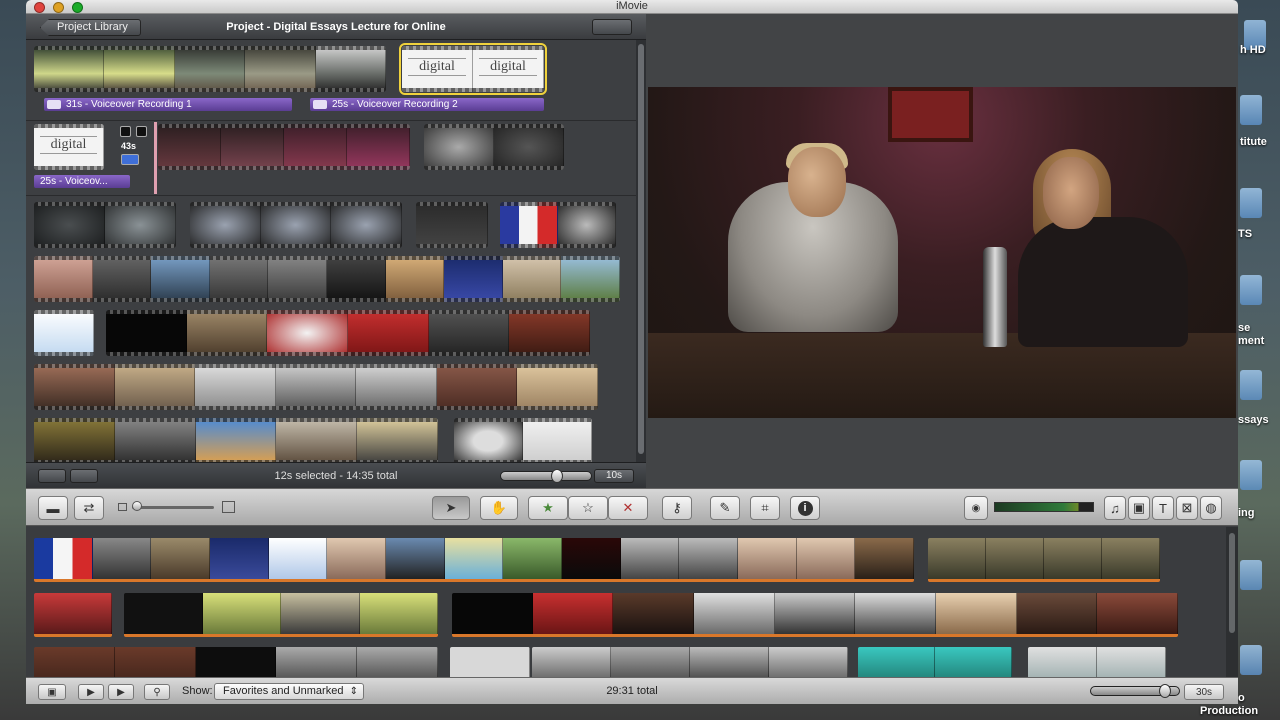 The image size is (1280, 720). What do you see at coordinates (157, 692) in the screenshot?
I see `search-events-button: ⚲` at bounding box center [157, 692].